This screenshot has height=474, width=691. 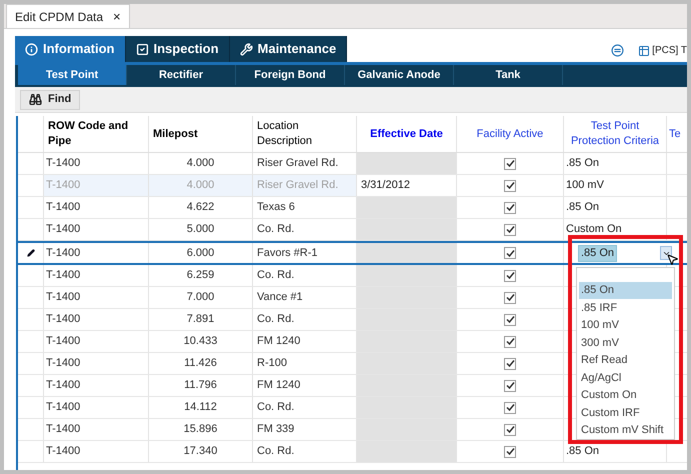 What do you see at coordinates (200, 298) in the screenshot?
I see `table-cell-text: 7.000` at bounding box center [200, 298].